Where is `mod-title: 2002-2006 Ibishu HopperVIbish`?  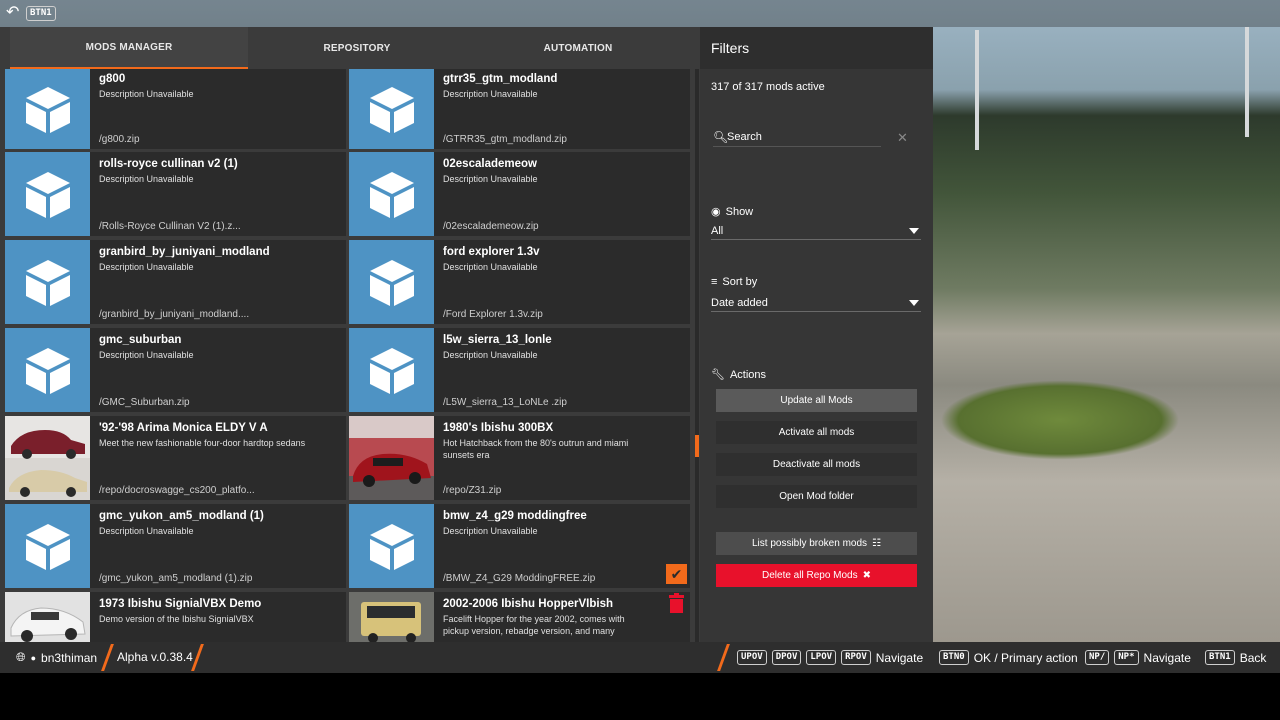
mod-title: 2002-2006 Ibishu HopperVIbish is located at coordinates (528, 604).